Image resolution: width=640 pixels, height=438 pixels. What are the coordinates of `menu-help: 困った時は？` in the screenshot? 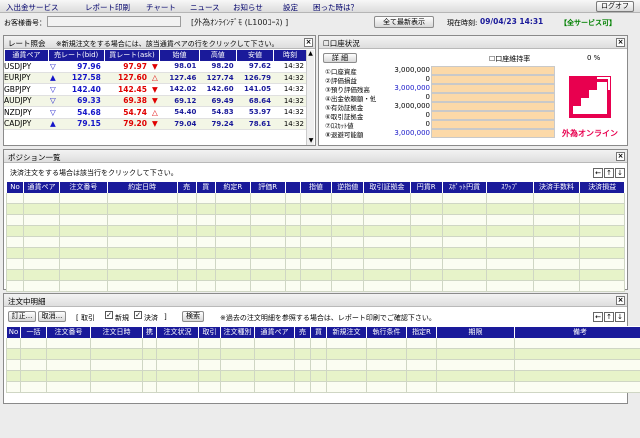 It's located at (335, 7).